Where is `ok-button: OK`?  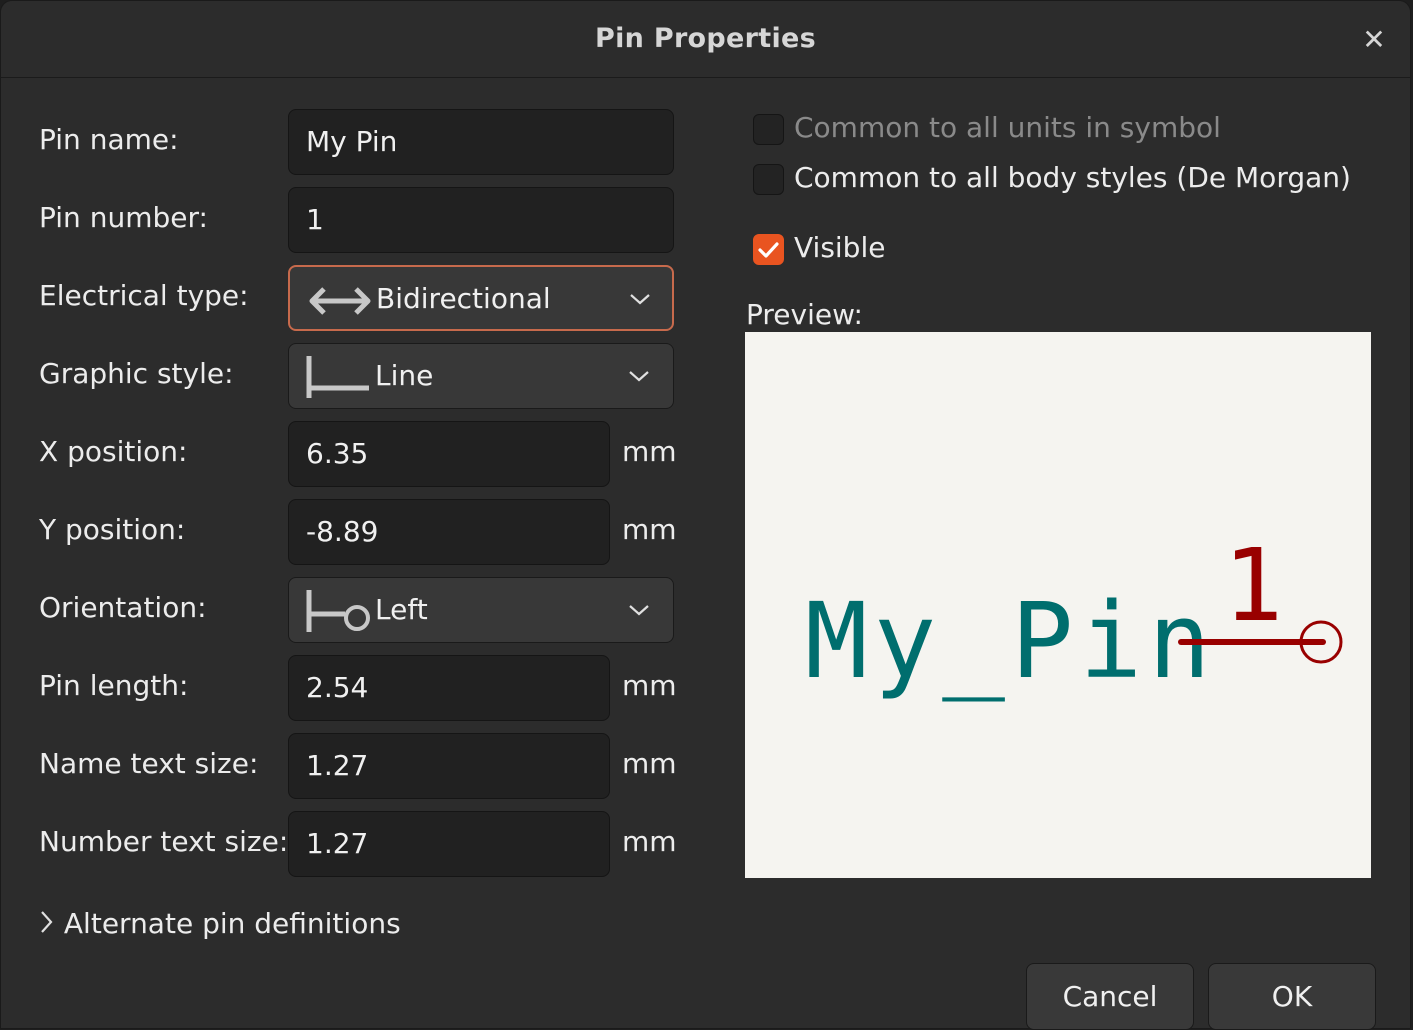
ok-button: OK is located at coordinates (1292, 996).